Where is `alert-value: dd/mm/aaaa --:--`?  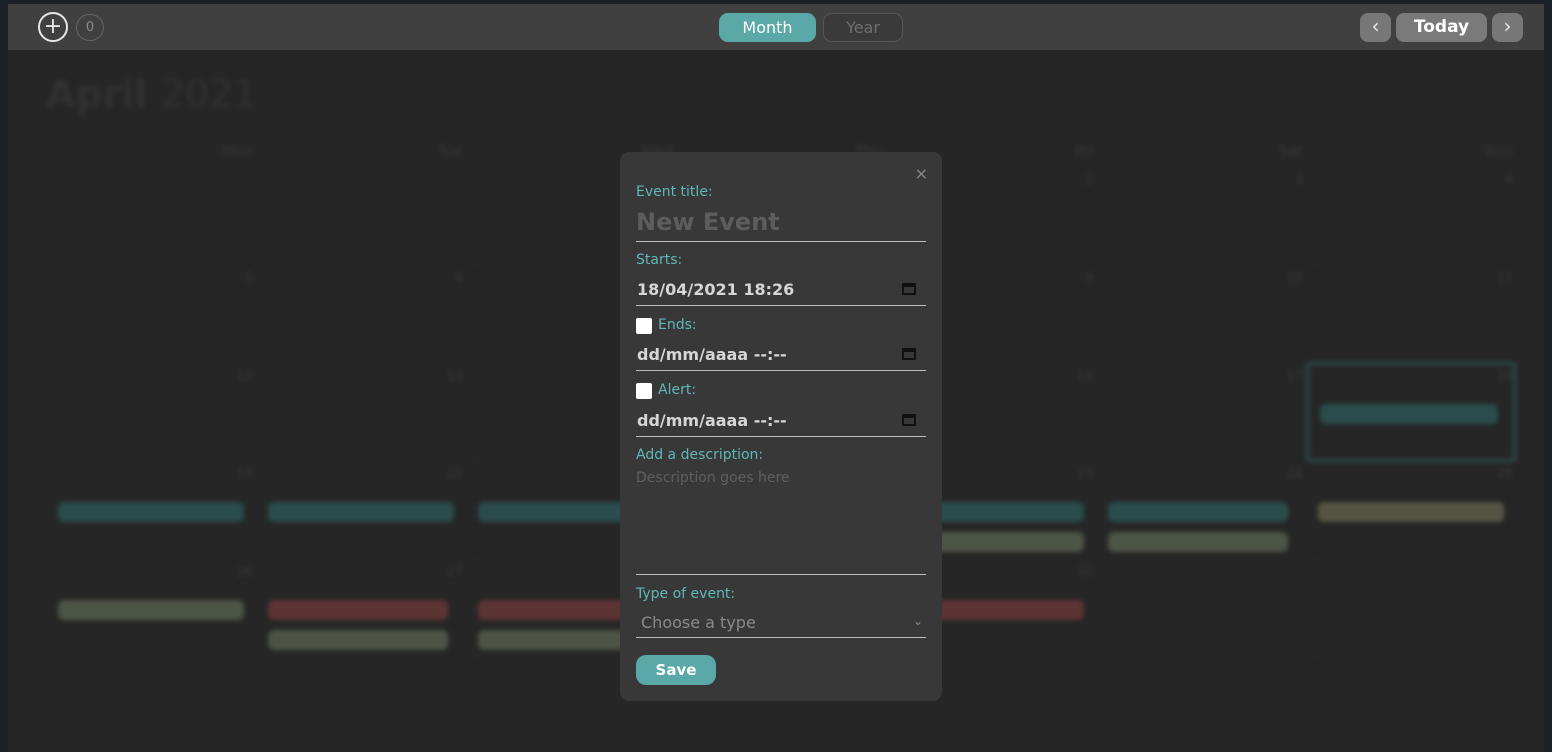 alert-value: dd/mm/aaaa --:-- is located at coordinates (712, 420).